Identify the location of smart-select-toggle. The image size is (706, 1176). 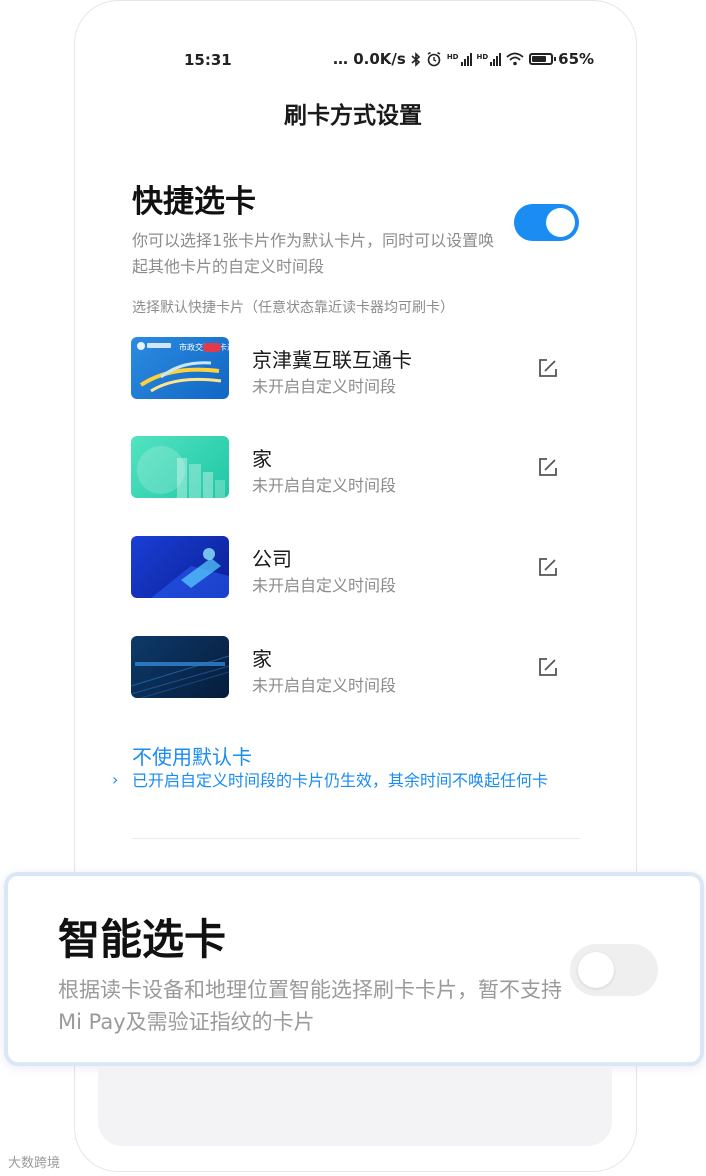
(614, 970).